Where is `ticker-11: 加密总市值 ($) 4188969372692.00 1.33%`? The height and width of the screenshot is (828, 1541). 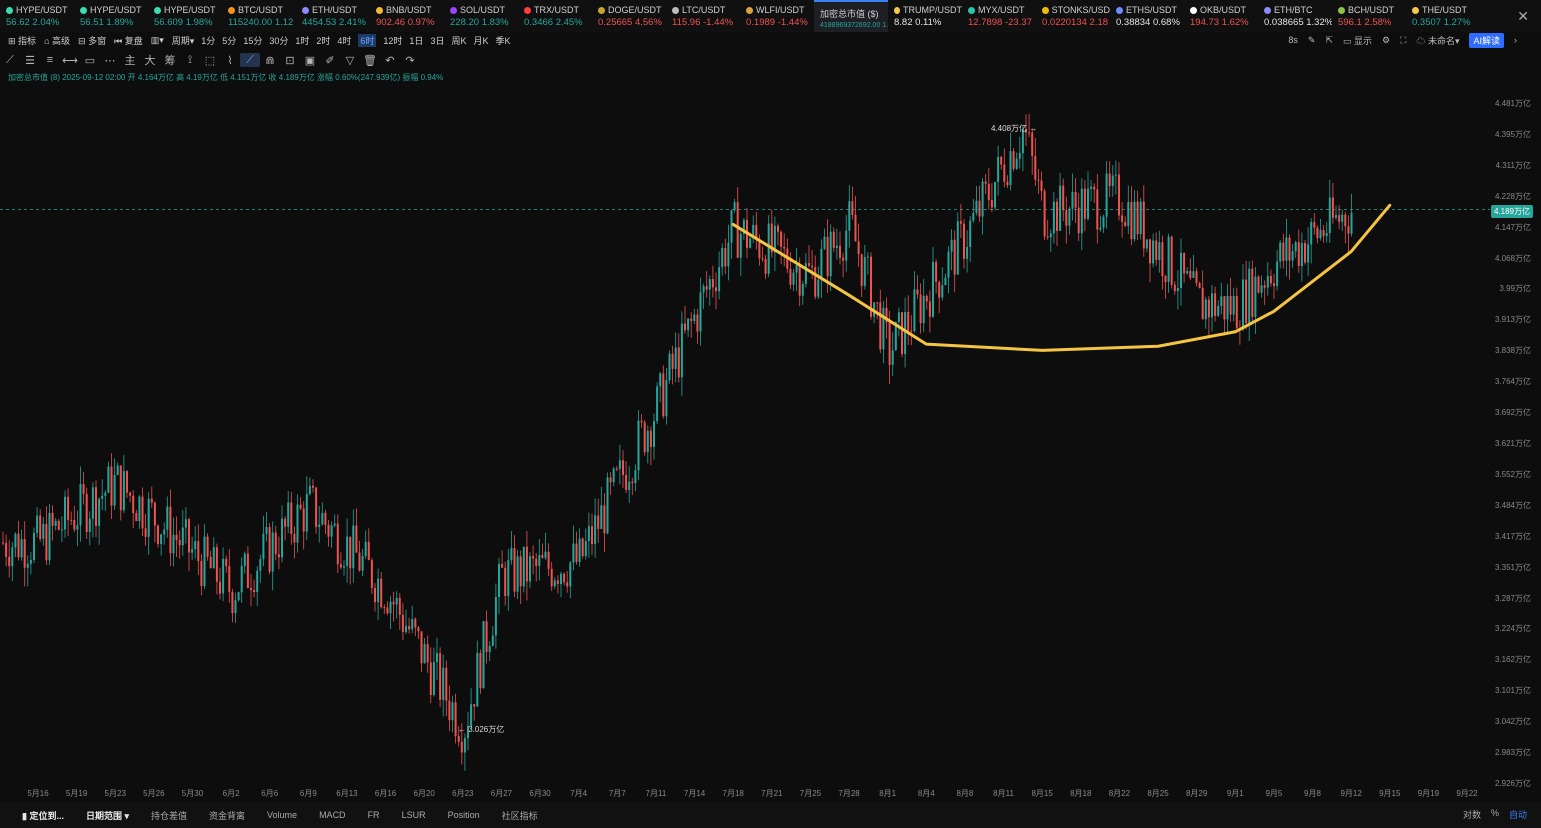 ticker-11: 加密总市值 ($) 4188969372692.00 1.33% is located at coordinates (851, 16).